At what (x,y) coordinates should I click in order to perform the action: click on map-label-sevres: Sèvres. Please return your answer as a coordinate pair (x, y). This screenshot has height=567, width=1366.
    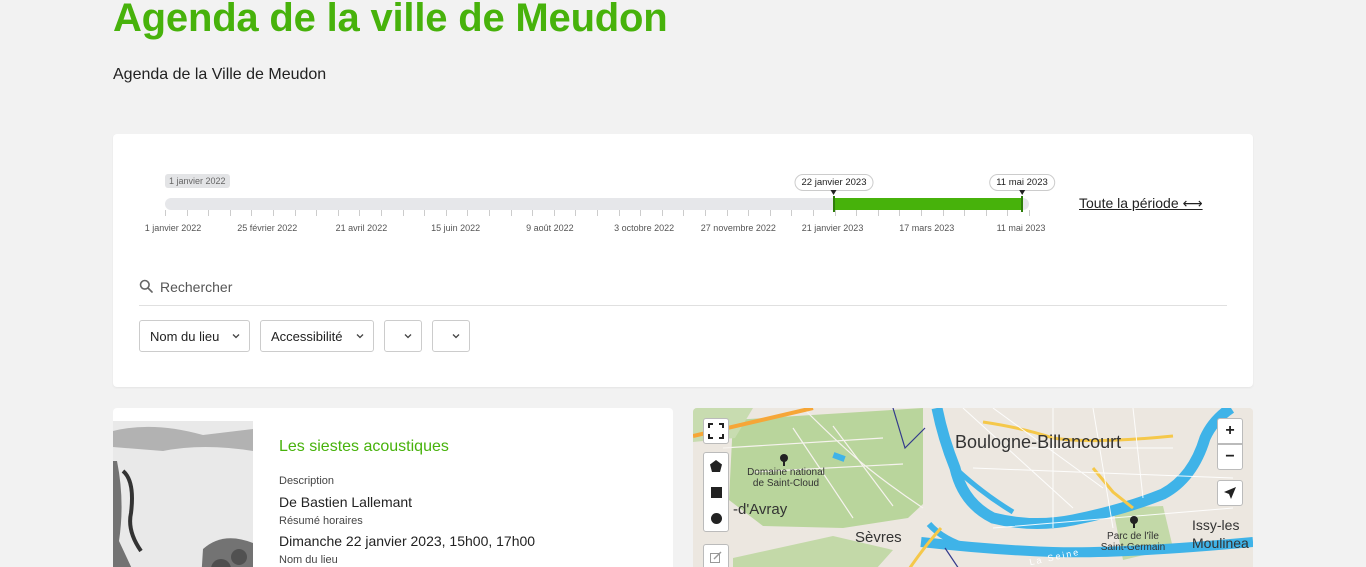
    Looking at the image, I should click on (878, 537).